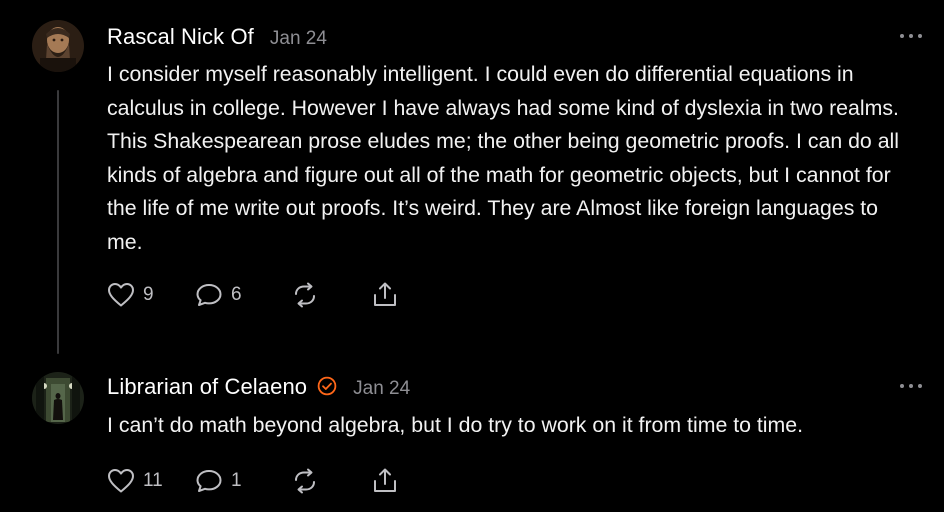 This screenshot has width=944, height=512. What do you see at coordinates (207, 387) in the screenshot?
I see `author-name: Librarian of Celaeno` at bounding box center [207, 387].